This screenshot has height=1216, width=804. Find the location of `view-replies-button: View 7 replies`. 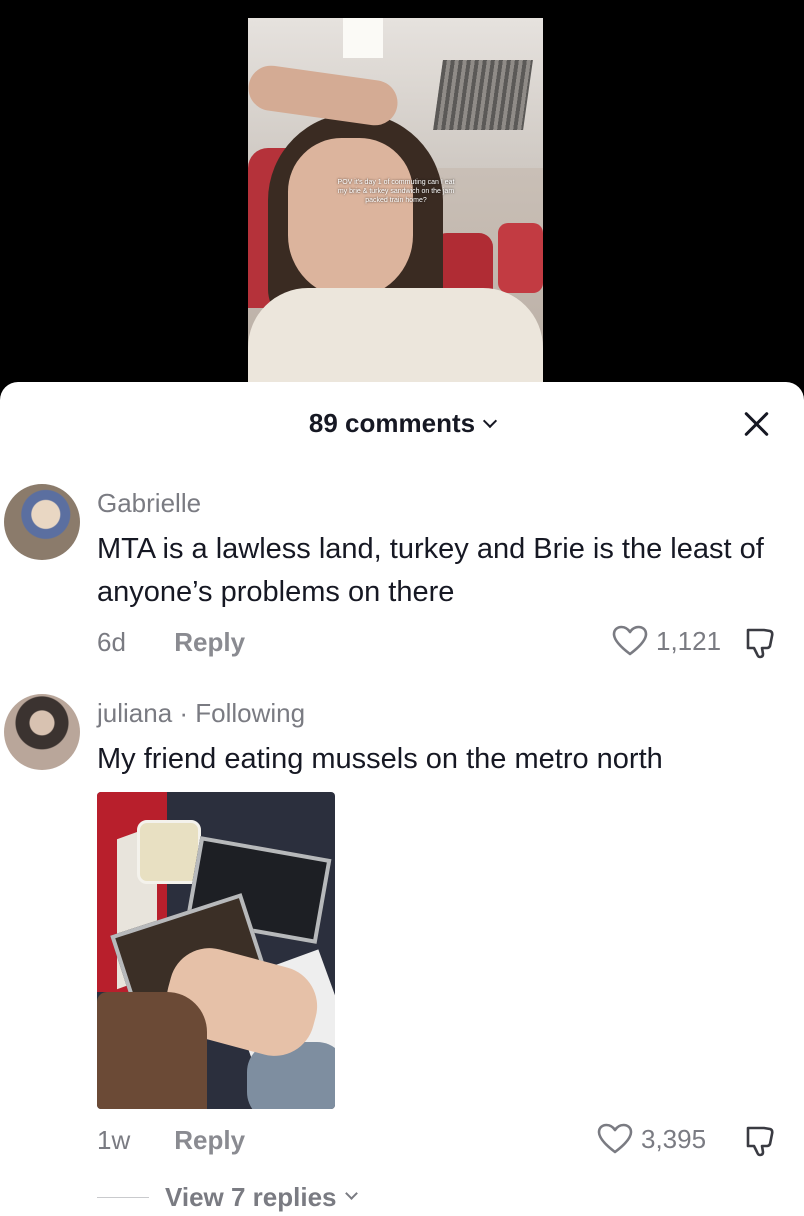

view-replies-button: View 7 replies is located at coordinates (227, 1197).